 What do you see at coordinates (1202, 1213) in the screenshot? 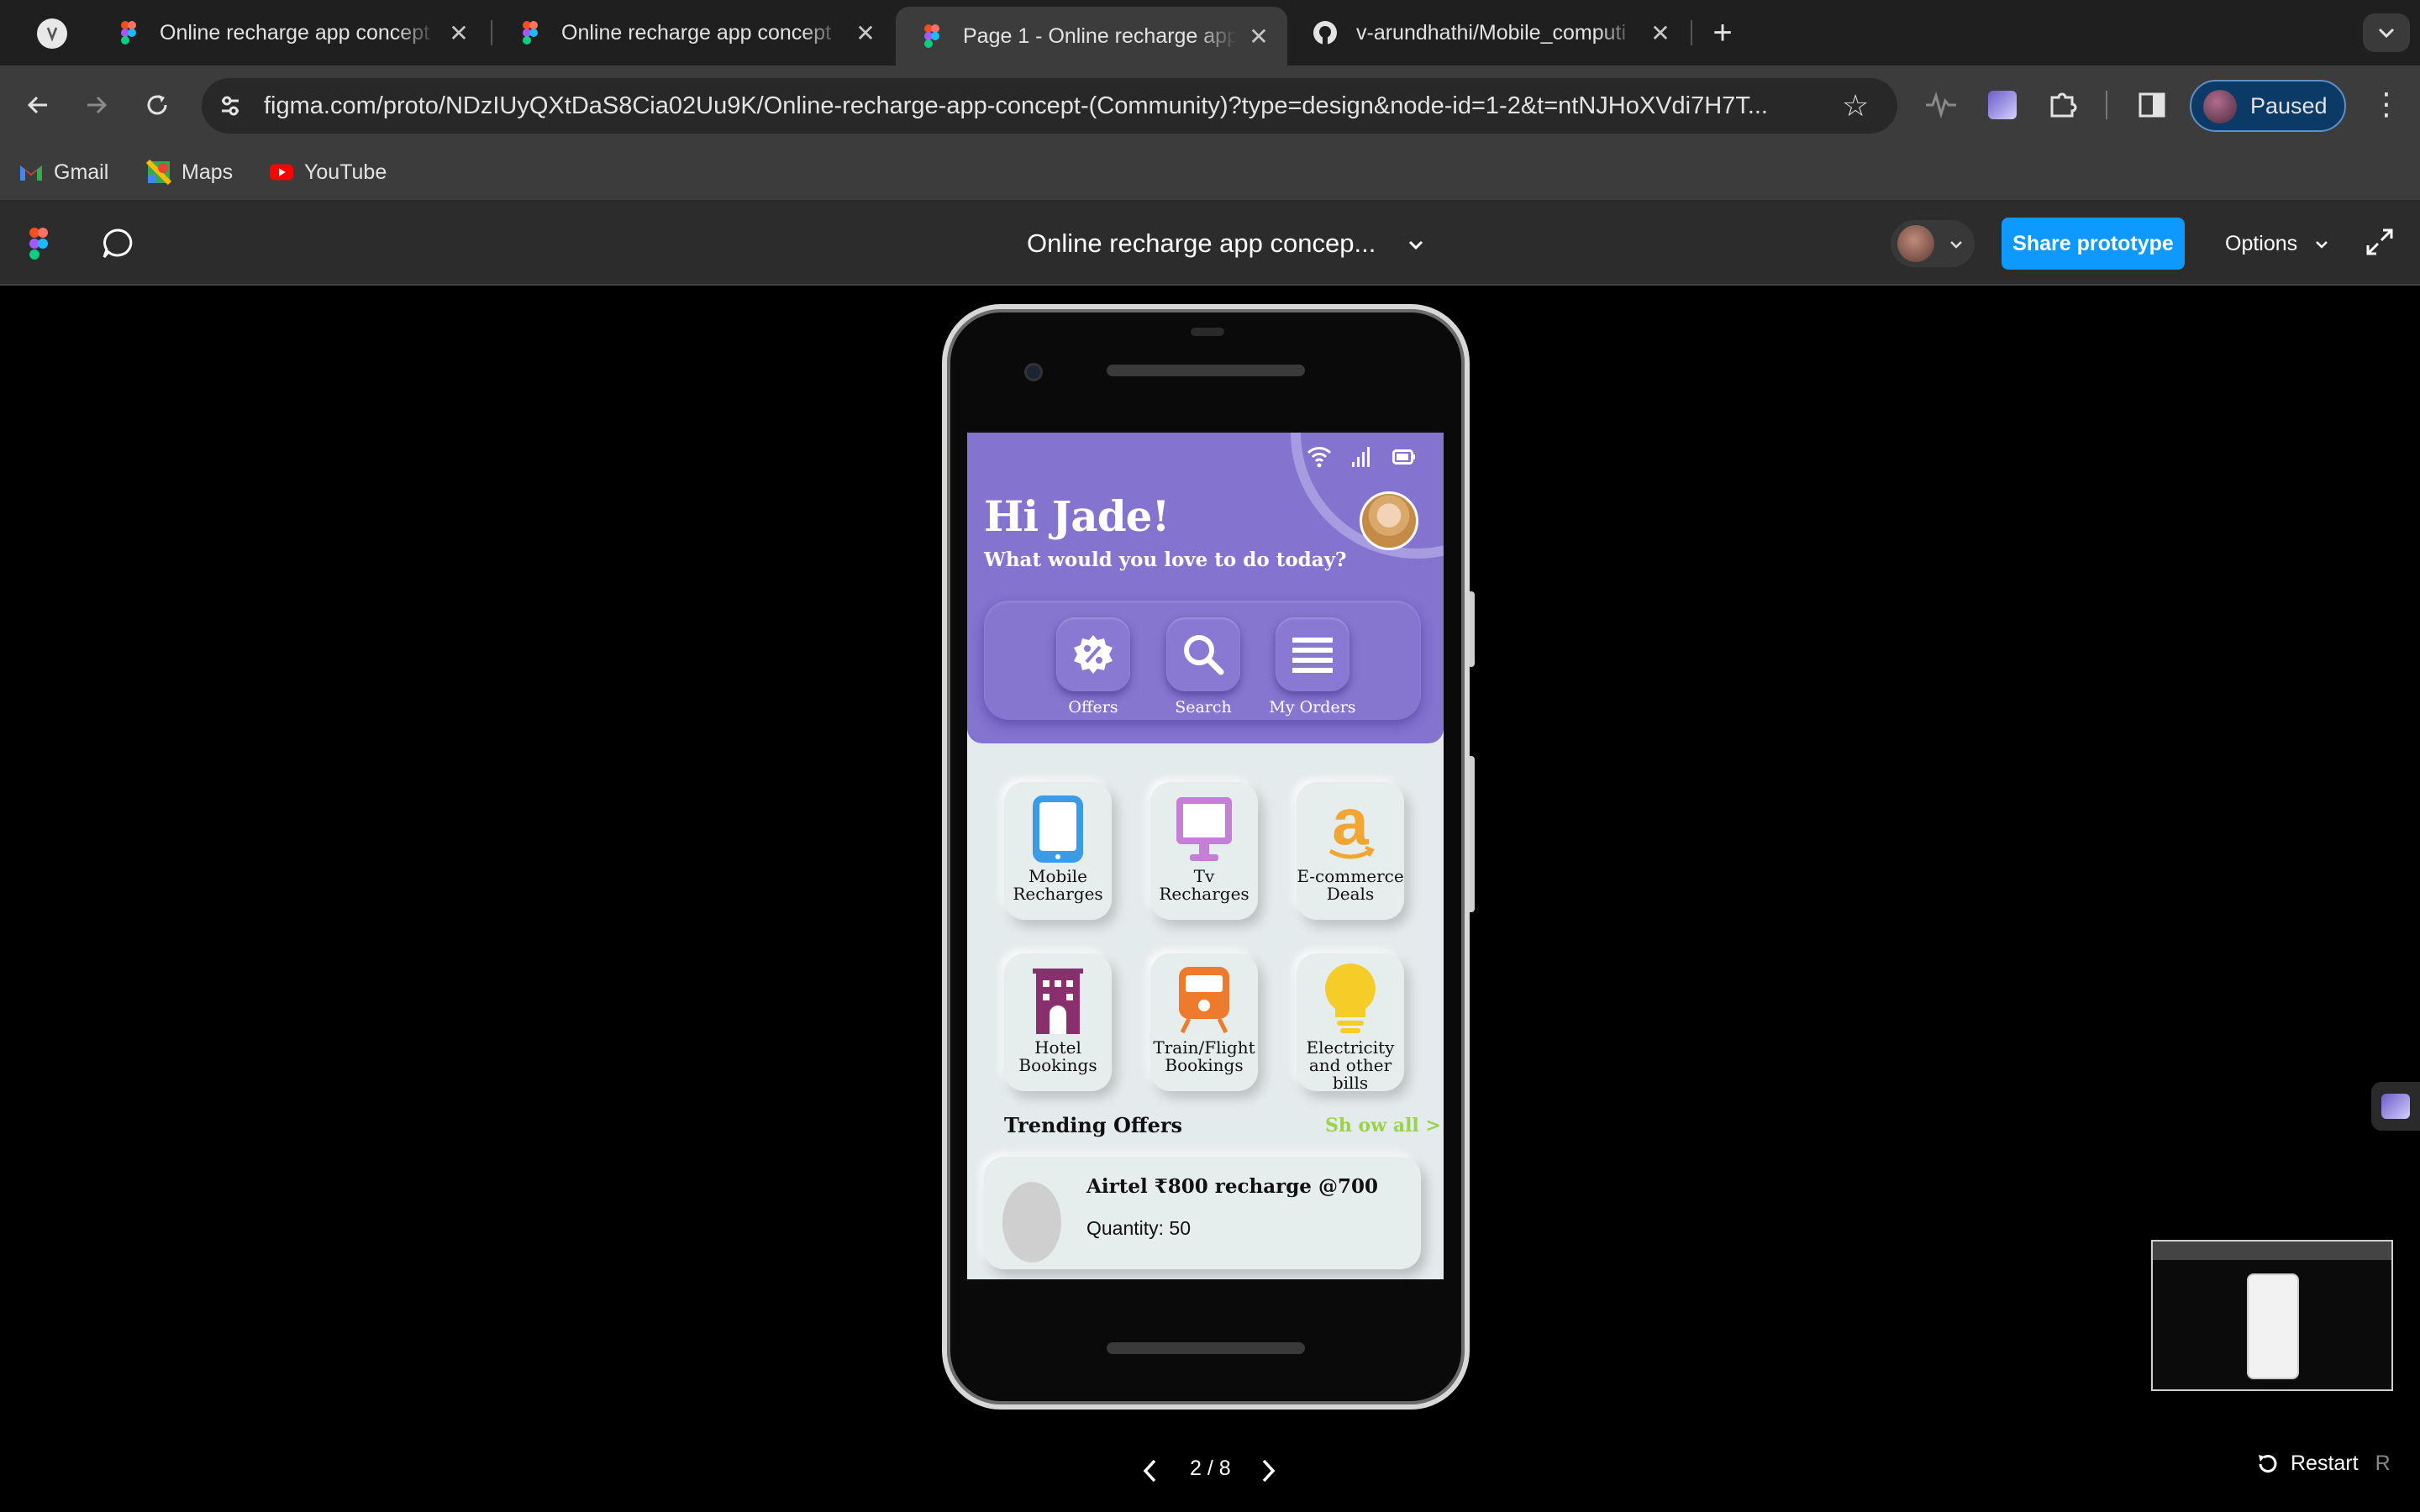
I see `offer-card: Airtel ₹800 recharge @700 Quantity: 50` at bounding box center [1202, 1213].